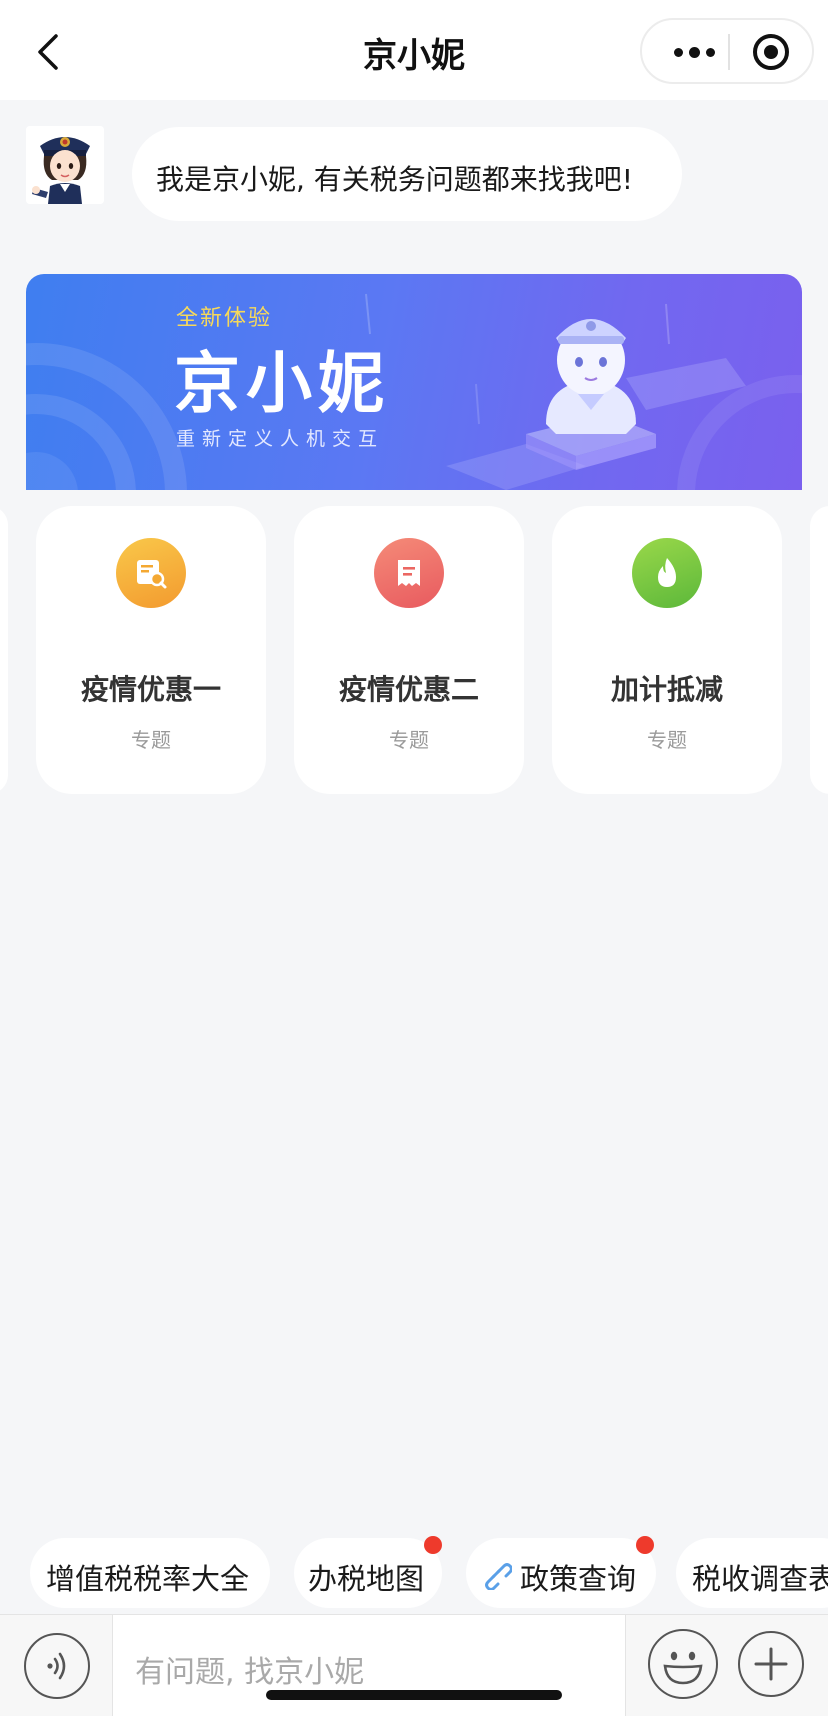  I want to click on mini-program-capsule, so click(727, 51).